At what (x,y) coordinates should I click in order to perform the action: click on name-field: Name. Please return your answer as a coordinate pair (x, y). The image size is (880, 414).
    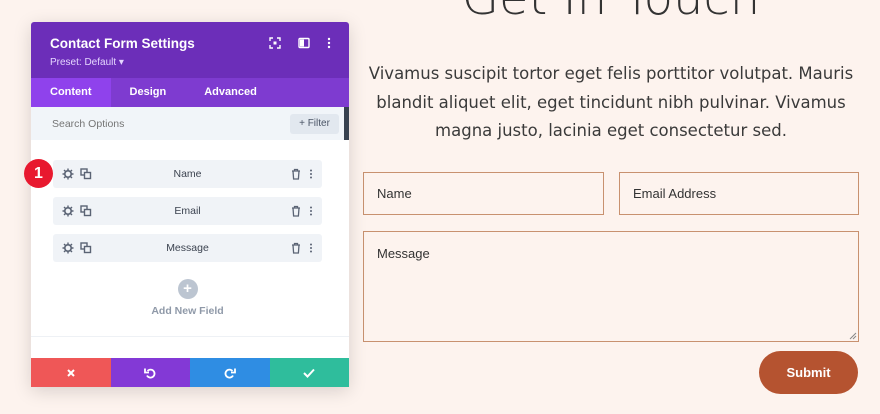
    Looking at the image, I should click on (483, 193).